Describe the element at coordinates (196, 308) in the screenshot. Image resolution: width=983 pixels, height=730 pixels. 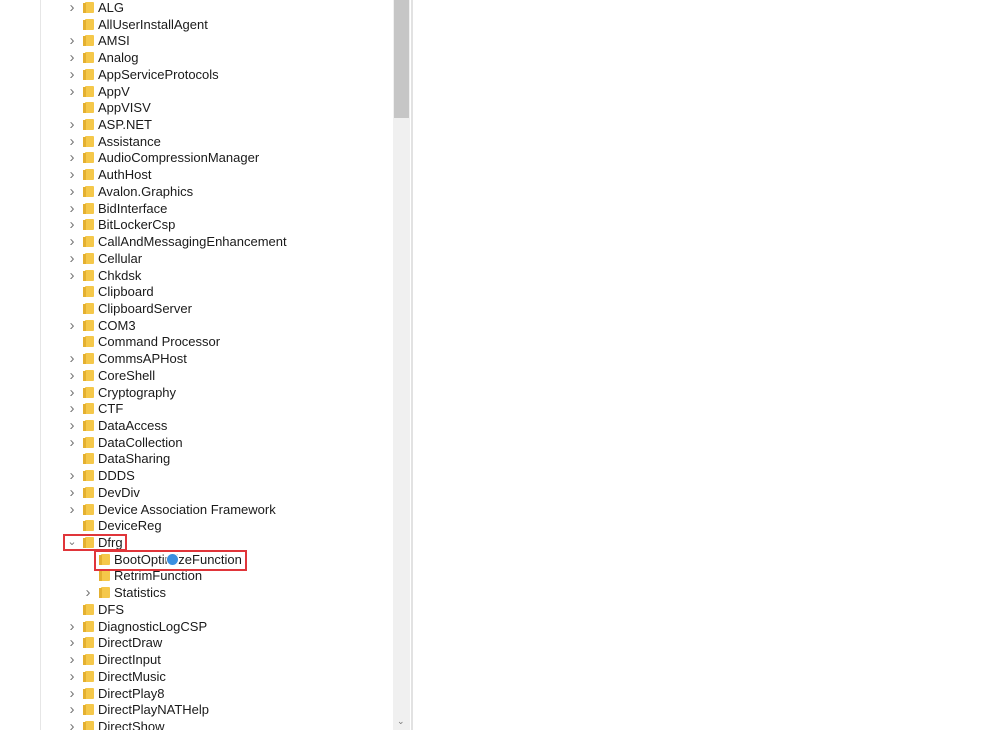
I see `tree-item: ClipboardServer` at that location.